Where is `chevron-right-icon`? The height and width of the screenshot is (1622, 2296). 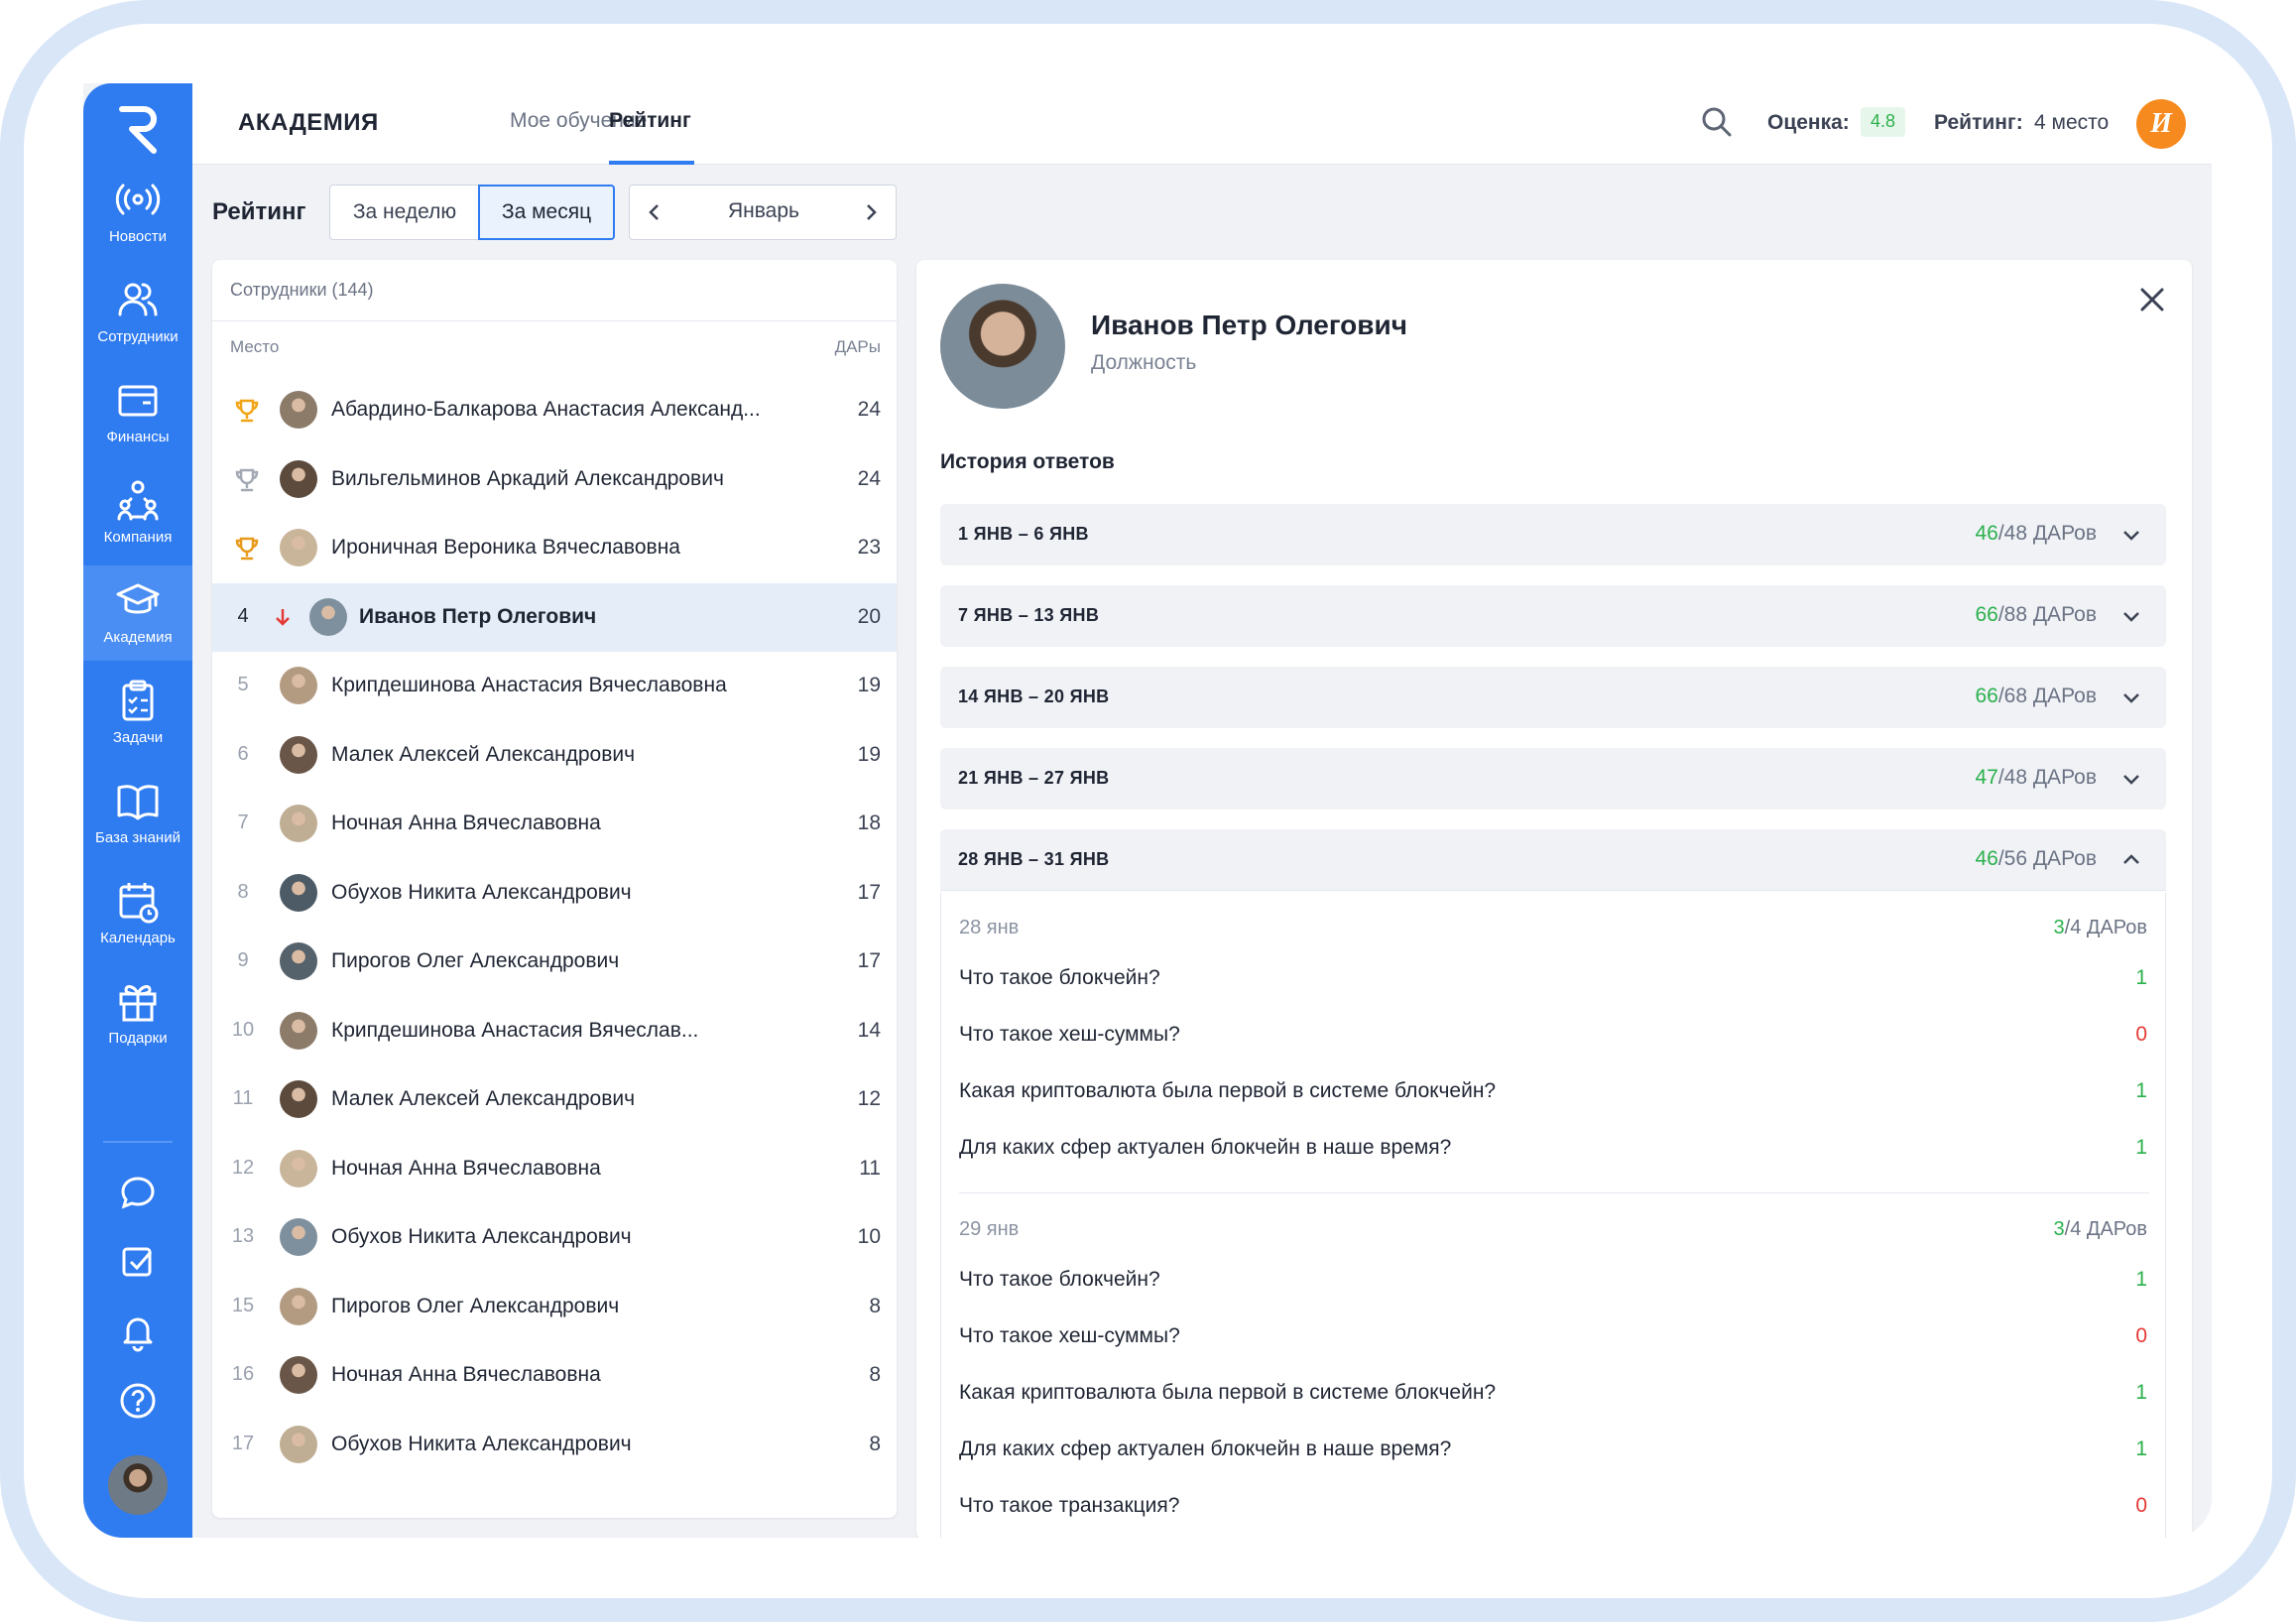
chevron-right-icon is located at coordinates (871, 212).